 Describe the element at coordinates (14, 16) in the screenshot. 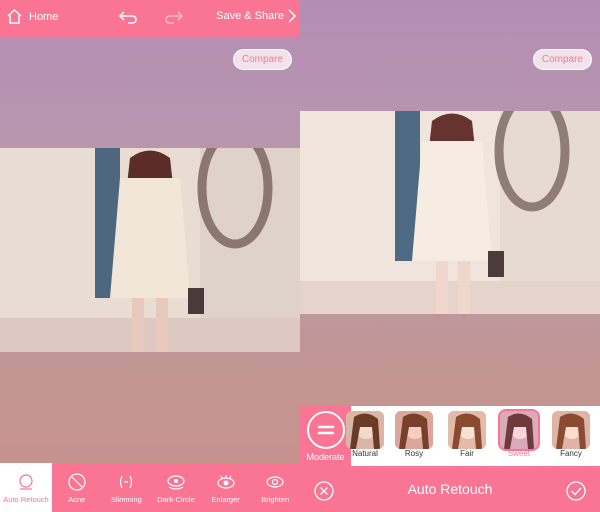

I see `home-icon` at that location.